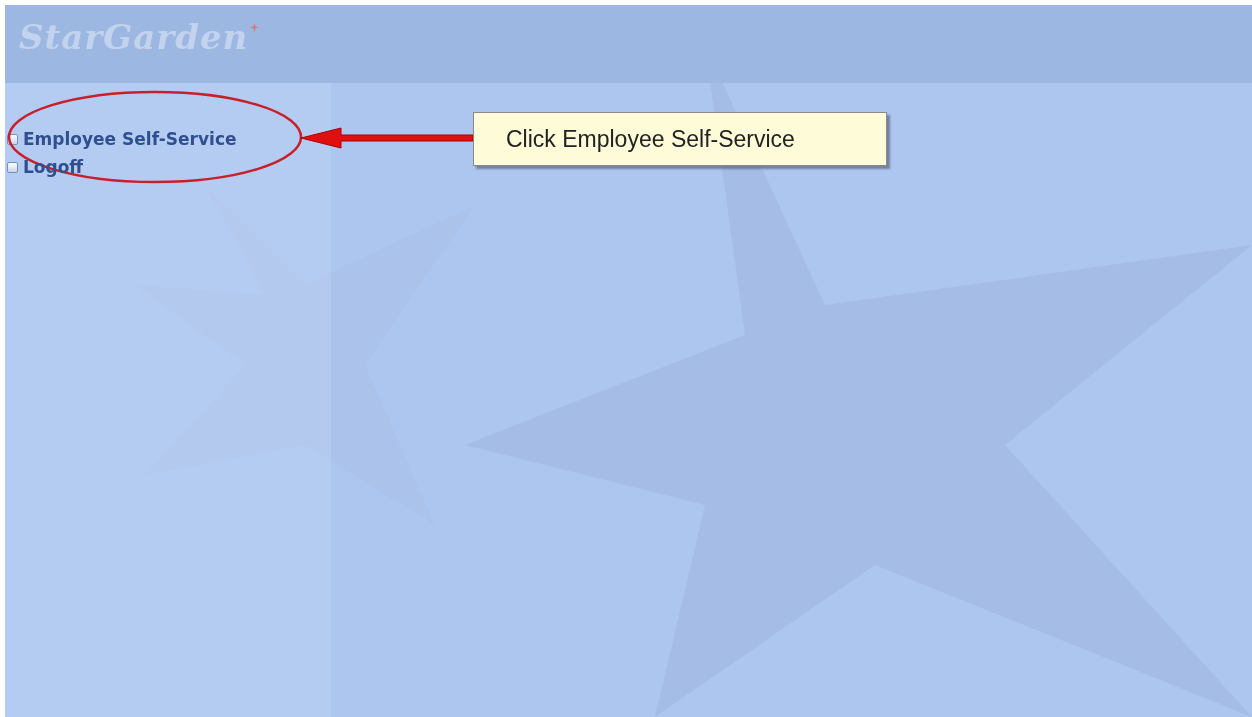 The height and width of the screenshot is (717, 1252). Describe the element at coordinates (130, 139) in the screenshot. I see `menu-link: Employee Self-Service` at that location.